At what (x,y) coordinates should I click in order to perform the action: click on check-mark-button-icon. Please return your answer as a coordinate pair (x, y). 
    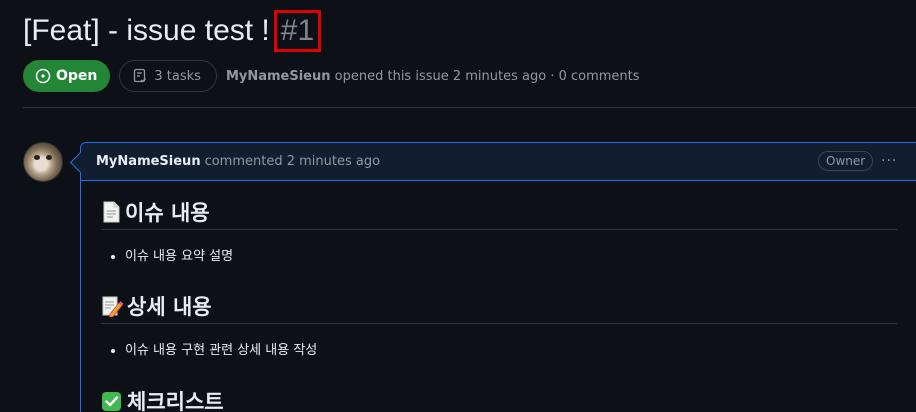
    Looking at the image, I should click on (112, 401).